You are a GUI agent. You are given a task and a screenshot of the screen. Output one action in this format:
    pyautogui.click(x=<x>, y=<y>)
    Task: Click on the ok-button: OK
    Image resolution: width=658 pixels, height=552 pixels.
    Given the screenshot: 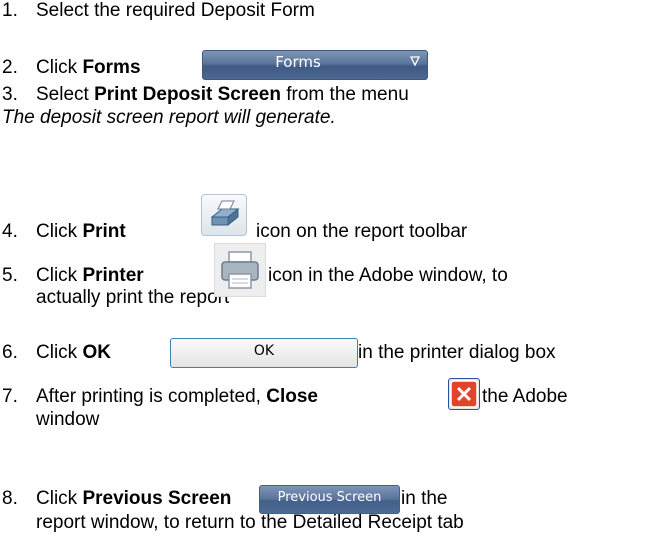 What is the action you would take?
    pyautogui.click(x=264, y=353)
    